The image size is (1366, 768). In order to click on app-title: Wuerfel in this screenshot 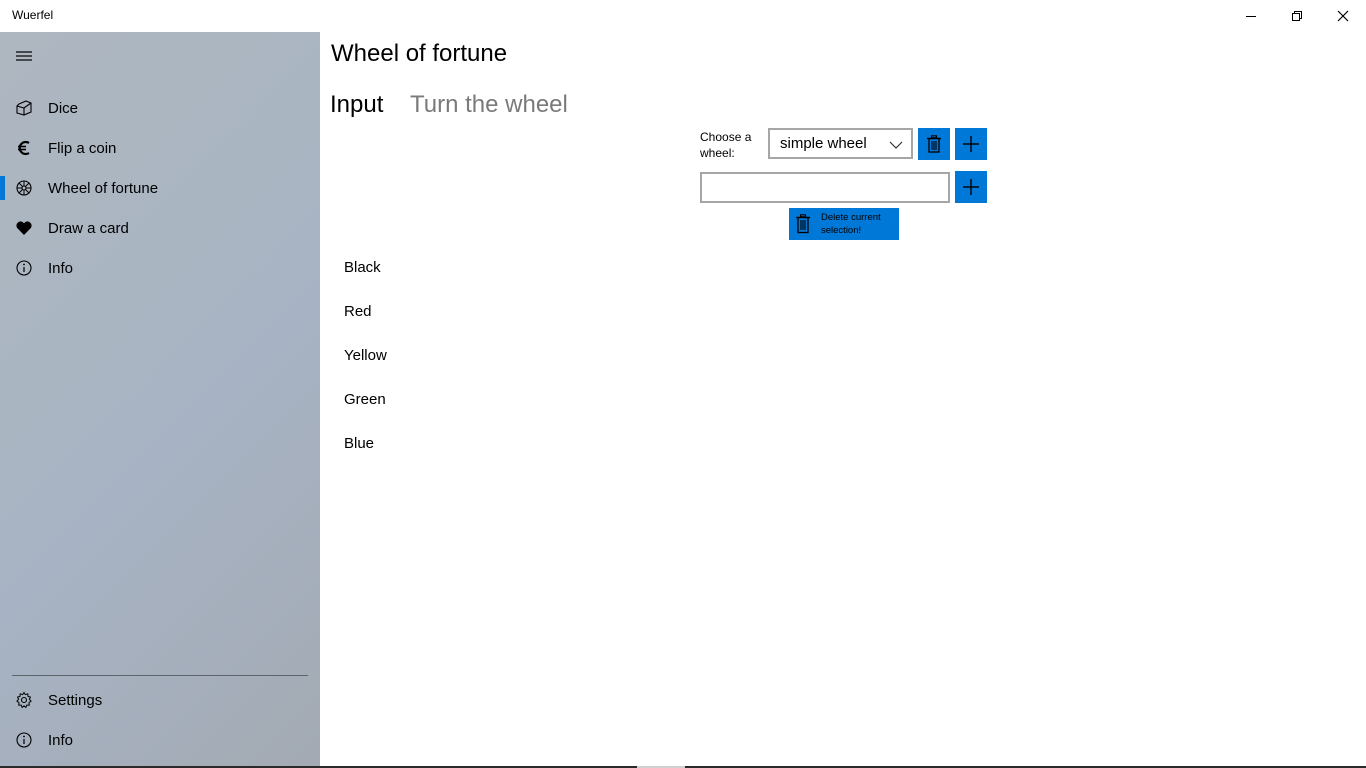, I will do `click(33, 15)`.